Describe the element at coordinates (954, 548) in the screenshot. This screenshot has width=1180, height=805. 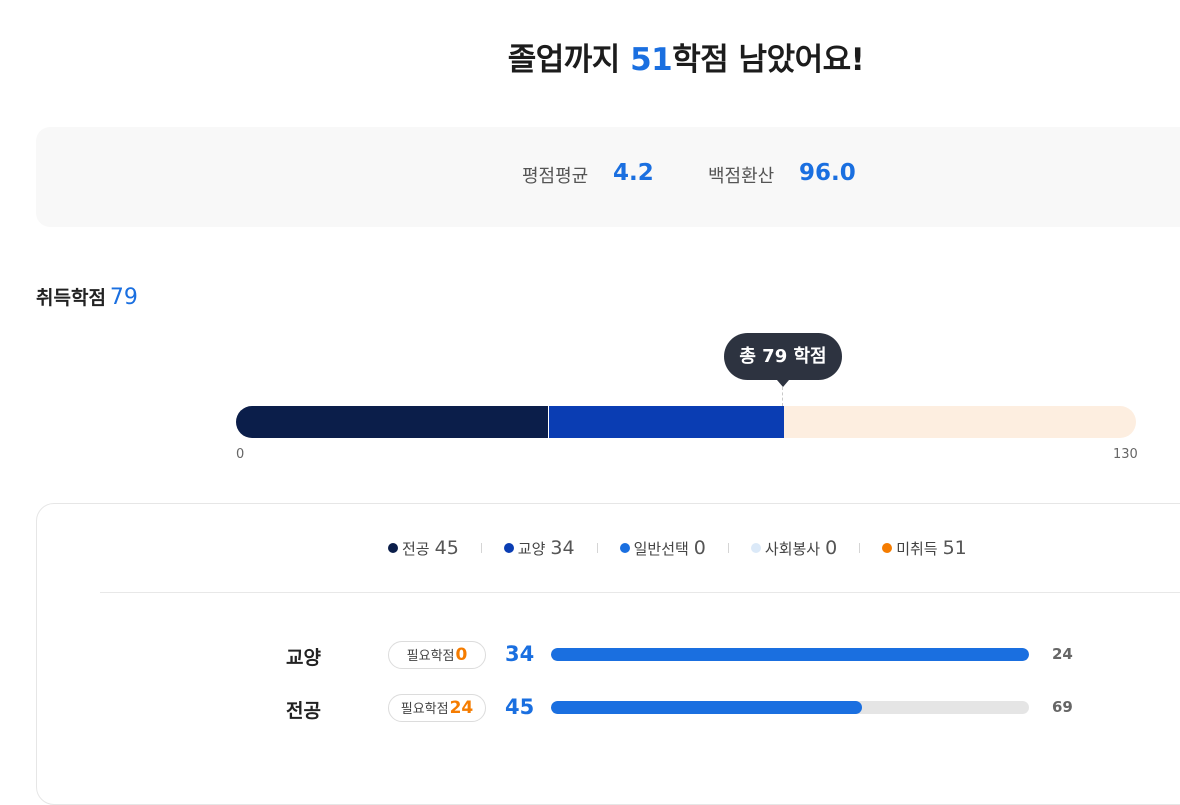
I see `legend-value: 51` at that location.